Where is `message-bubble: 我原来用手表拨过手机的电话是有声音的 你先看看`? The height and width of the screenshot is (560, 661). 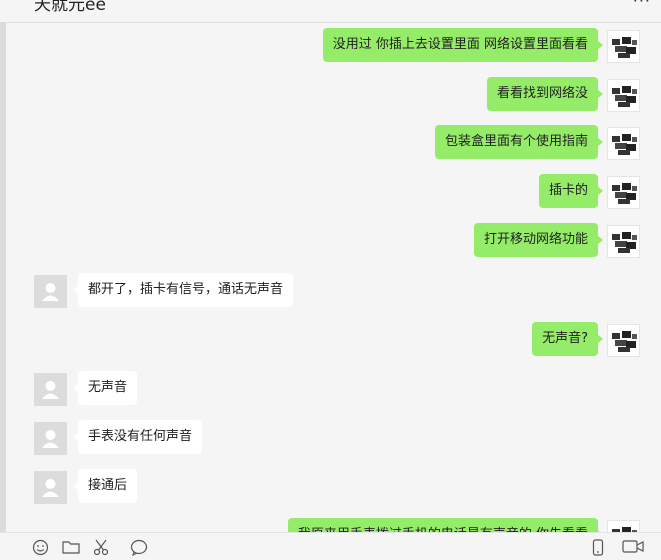 message-bubble: 我原来用手表拨过手机的电话是有声音的 你先看看 is located at coordinates (445, 525).